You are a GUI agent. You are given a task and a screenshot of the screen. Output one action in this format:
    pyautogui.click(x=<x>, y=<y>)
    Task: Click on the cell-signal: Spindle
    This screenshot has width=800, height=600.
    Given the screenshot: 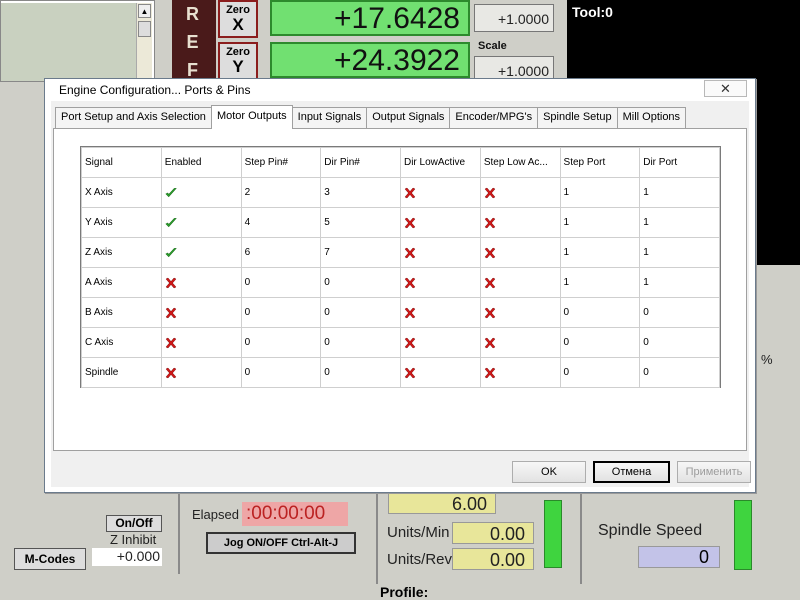 What is the action you would take?
    pyautogui.click(x=121, y=372)
    